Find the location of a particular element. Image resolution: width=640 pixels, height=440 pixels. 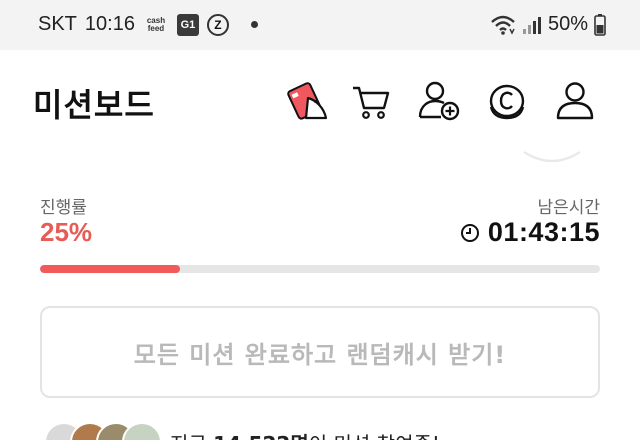

mission-card-icon is located at coordinates (307, 101).